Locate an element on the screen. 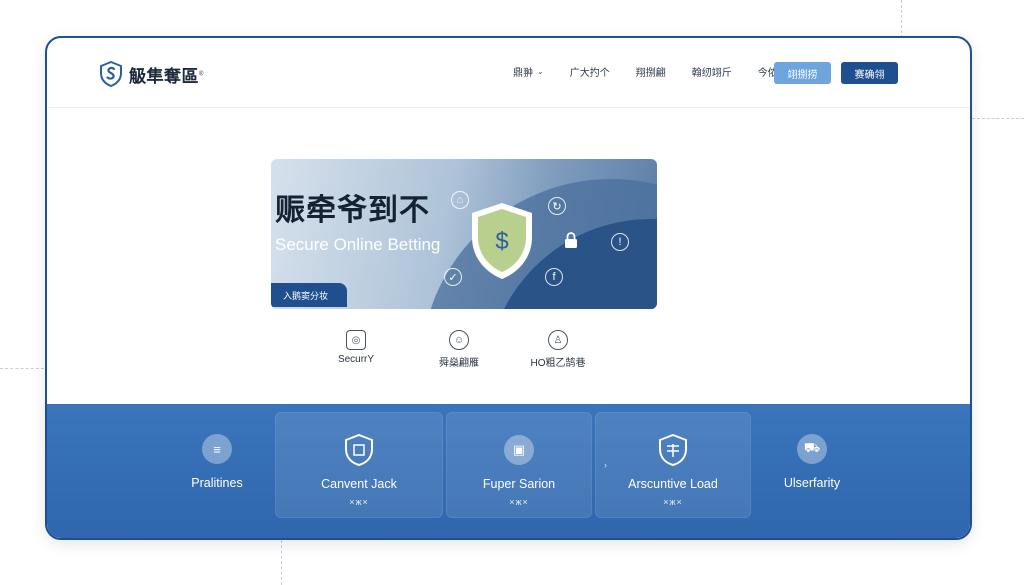 Image resolution: width=1024 pixels, height=585 pixels. feature-card: ▣ Fuper Sarion ×ж× is located at coordinates (519, 465).